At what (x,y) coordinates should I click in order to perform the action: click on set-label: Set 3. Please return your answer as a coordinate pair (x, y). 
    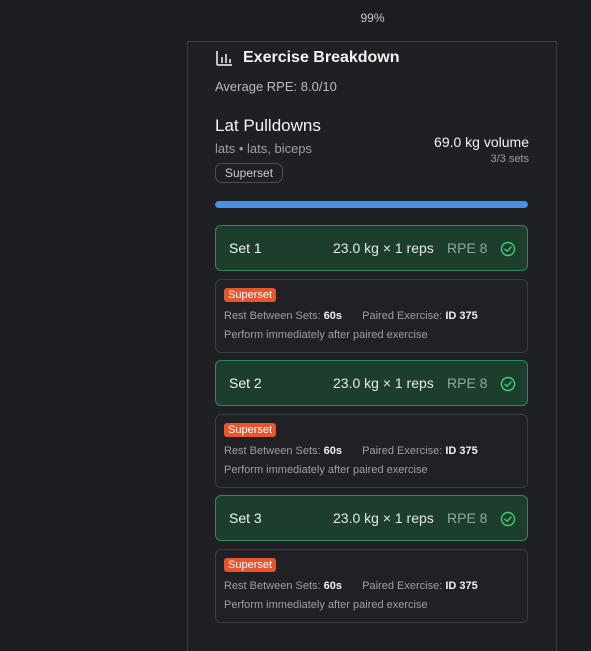
    Looking at the image, I should click on (245, 518).